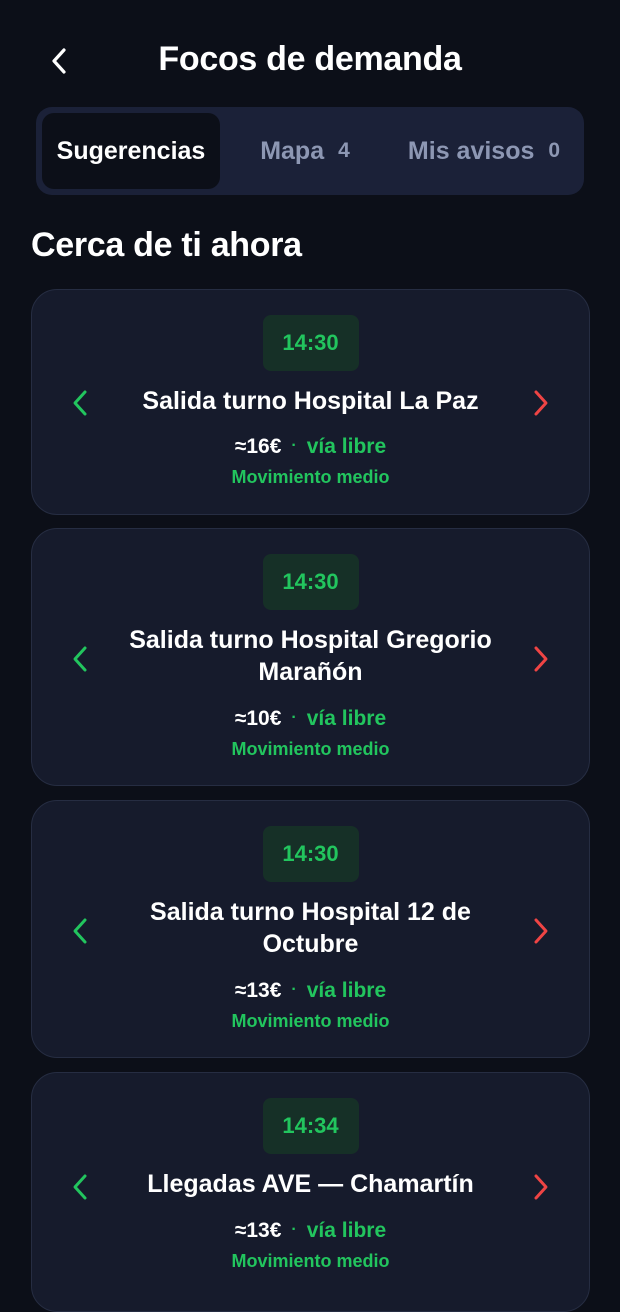  Describe the element at coordinates (310, 1126) in the screenshot. I see `time-badge: 14:34` at that location.